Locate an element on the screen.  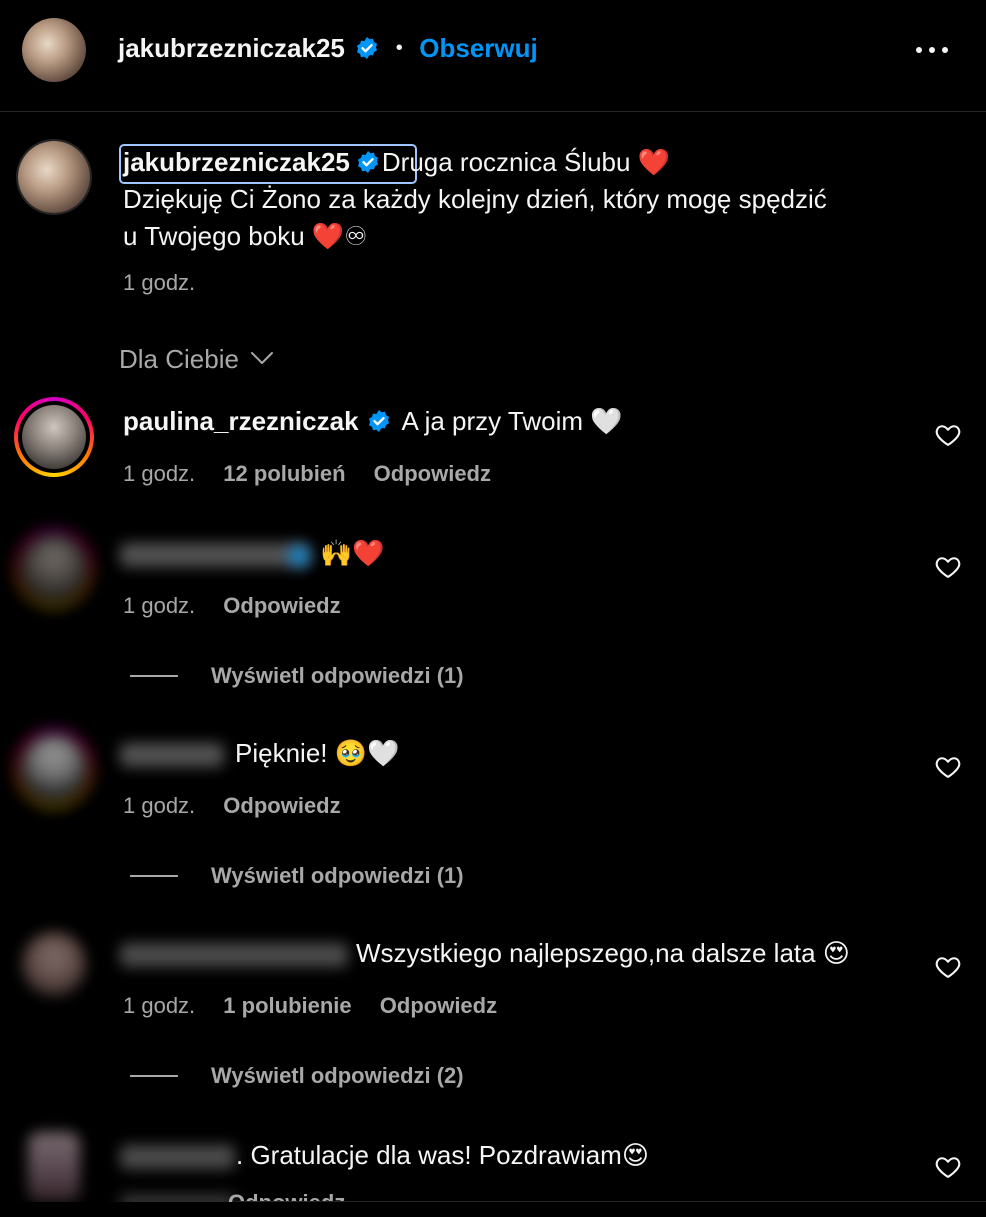
comment-text: Wszystkiego najlepszego,na dalsze lata 😍 is located at coordinates (603, 953).